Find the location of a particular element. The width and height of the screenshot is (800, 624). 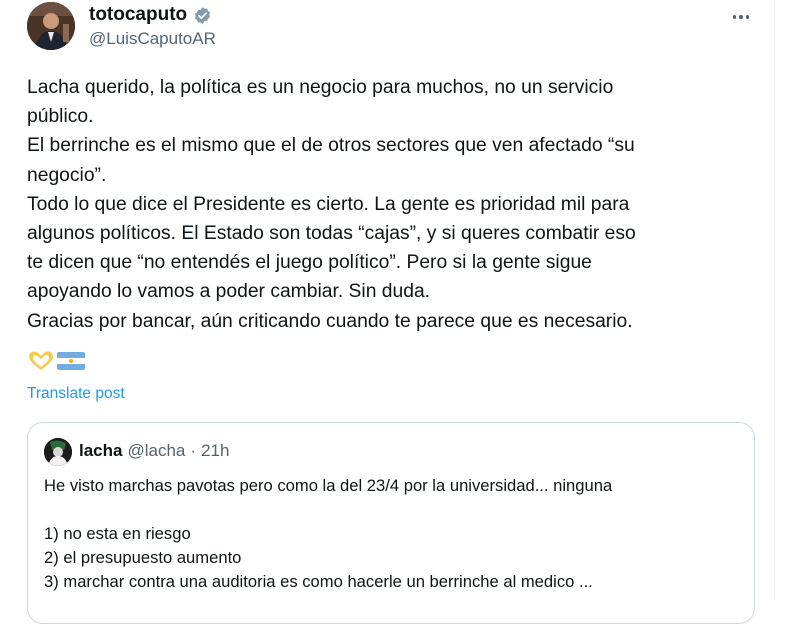

column-divider is located at coordinates (774, 300).